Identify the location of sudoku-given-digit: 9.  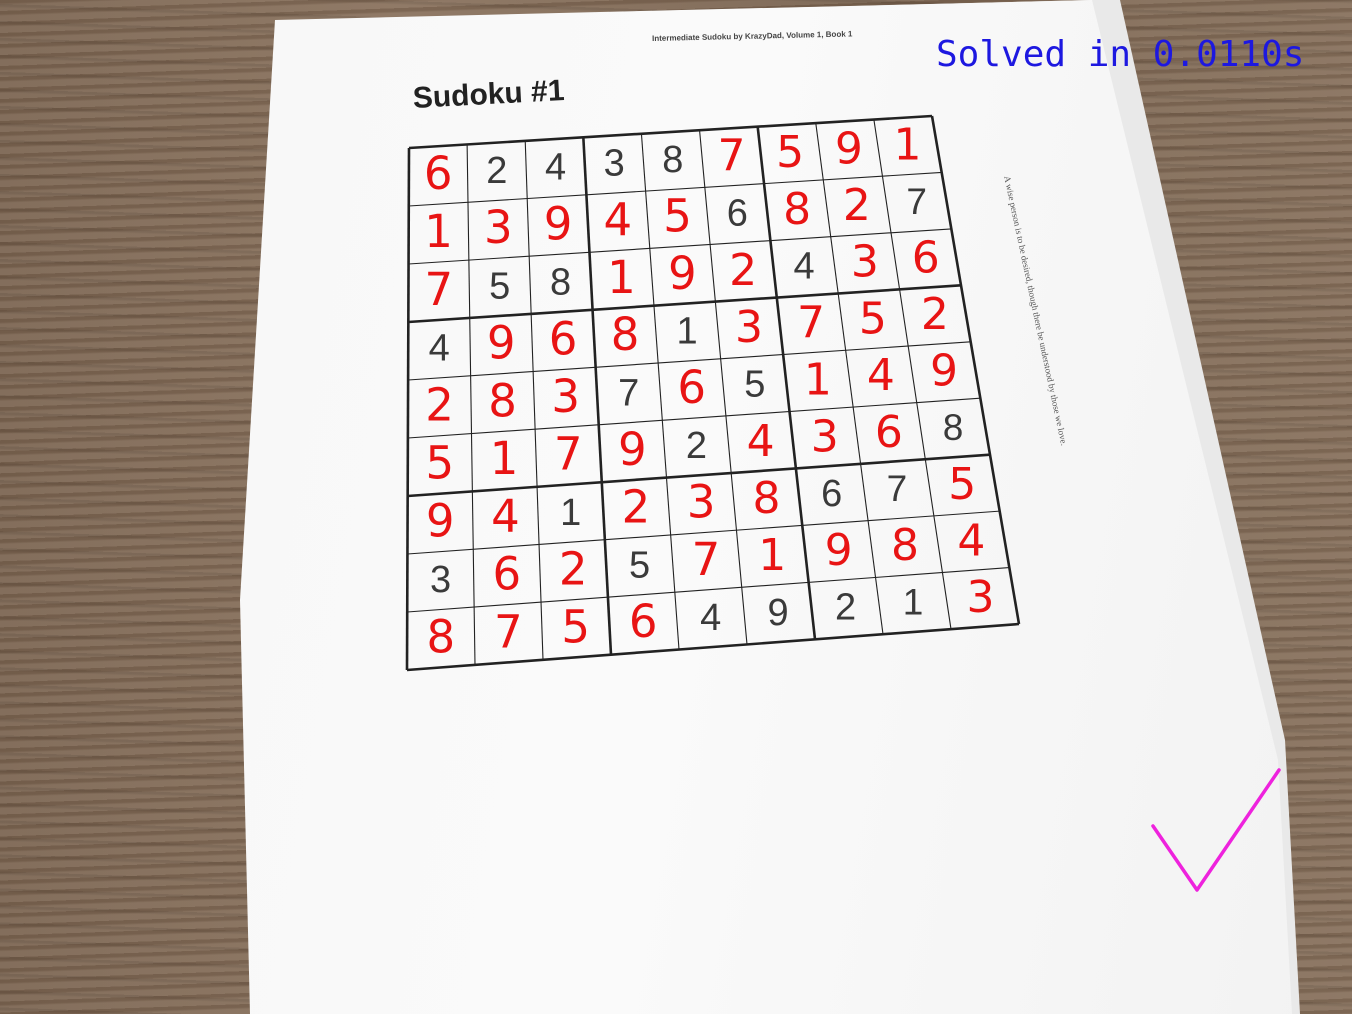
(778, 613).